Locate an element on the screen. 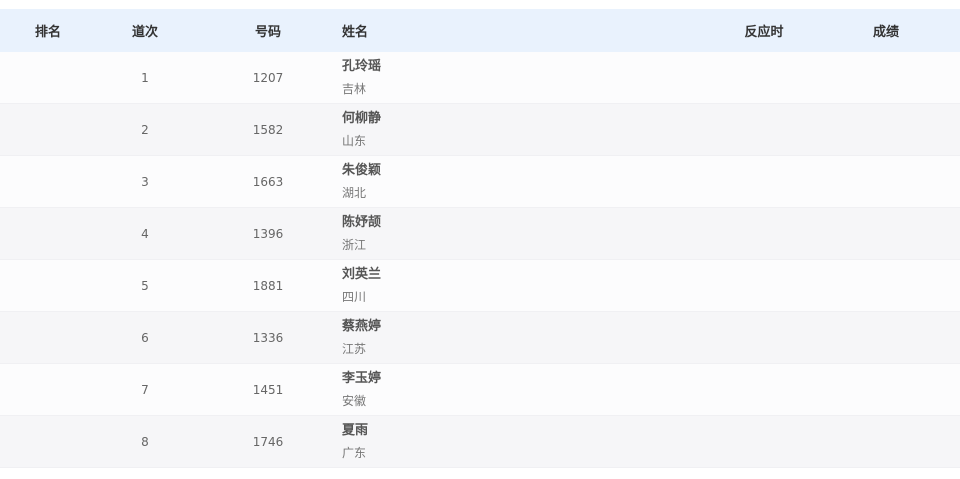  lane-cell: 2 is located at coordinates (145, 129).